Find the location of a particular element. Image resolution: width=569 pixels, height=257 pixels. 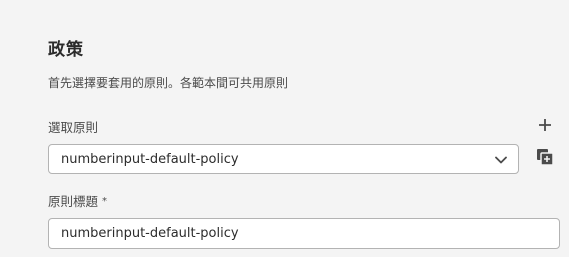

chevron-down-icon is located at coordinates (501, 160).